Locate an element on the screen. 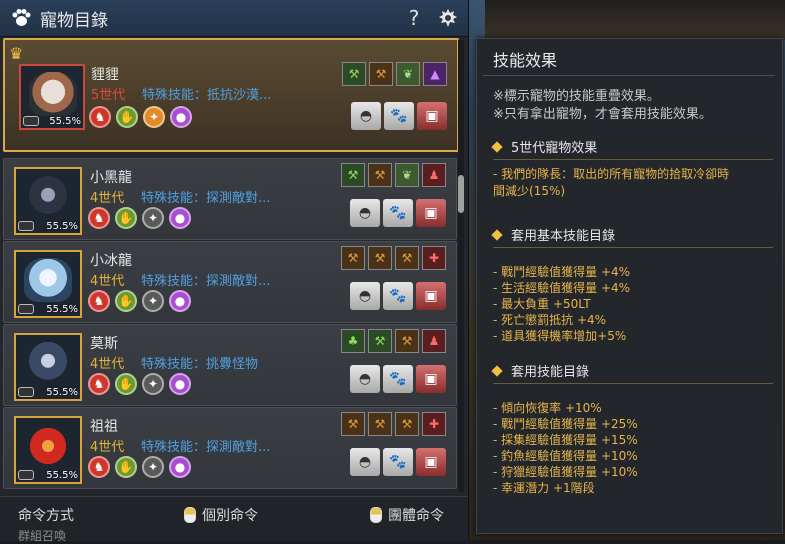  effect-line: - 道具獲得機率增加+5% is located at coordinates (560, 336).